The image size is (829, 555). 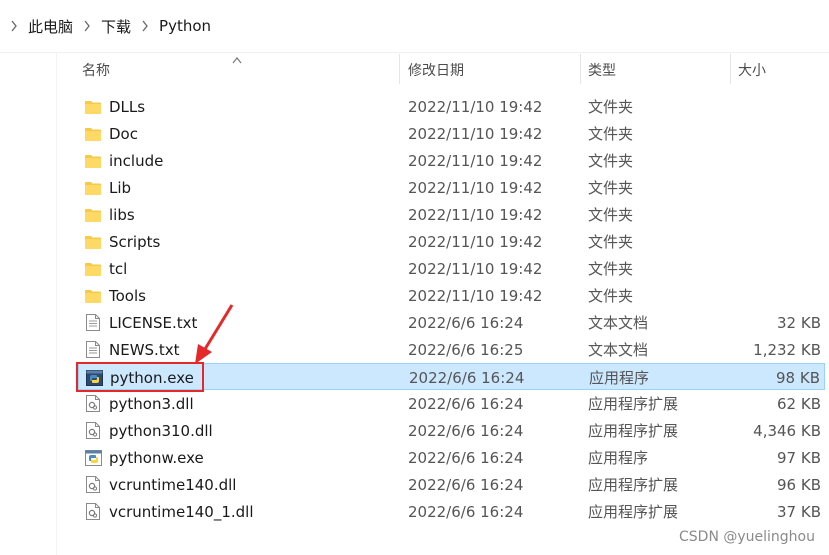 What do you see at coordinates (144, 349) in the screenshot?
I see `file-name: NEWS.txt` at bounding box center [144, 349].